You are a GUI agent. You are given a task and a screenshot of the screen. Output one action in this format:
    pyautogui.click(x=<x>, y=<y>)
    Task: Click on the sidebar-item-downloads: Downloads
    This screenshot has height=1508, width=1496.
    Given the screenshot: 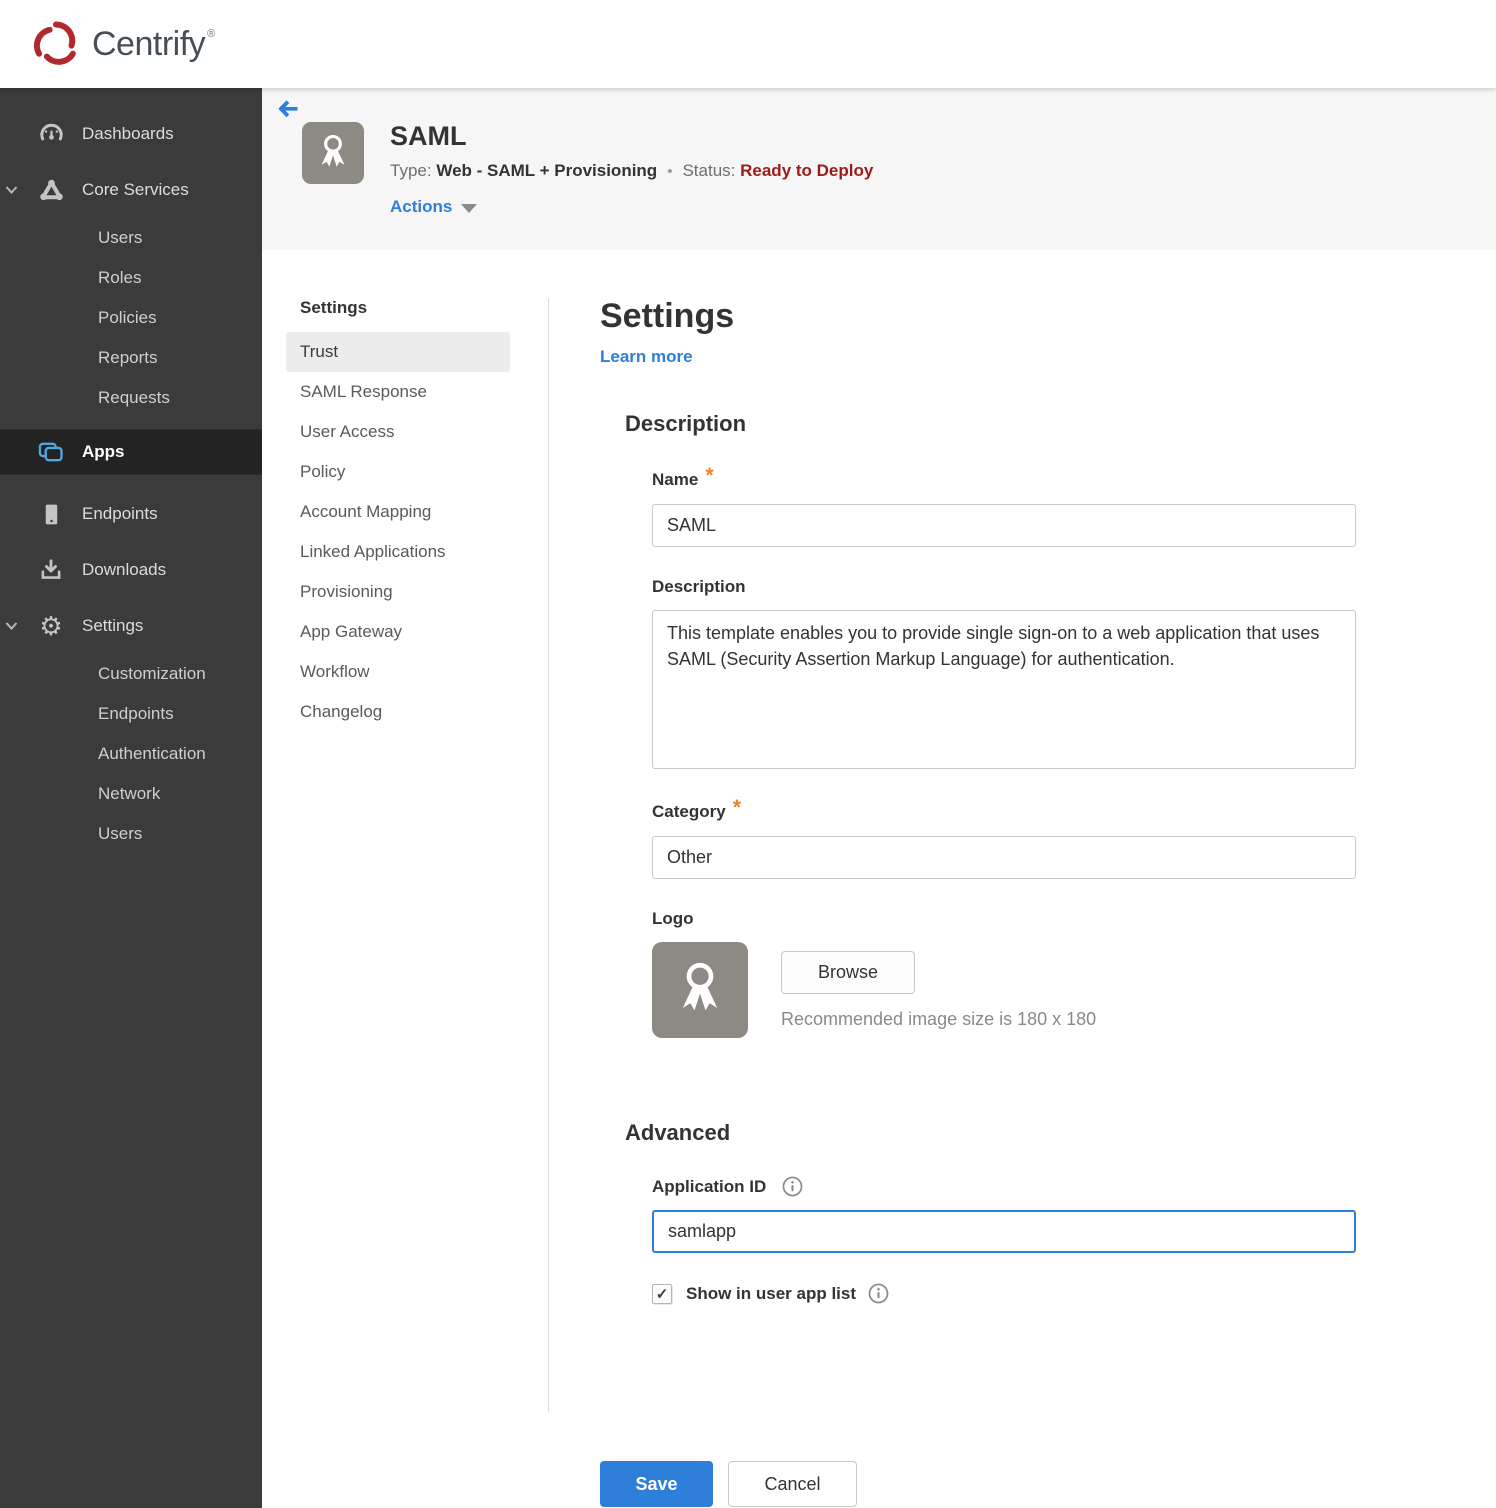 What is the action you would take?
    pyautogui.click(x=131, y=570)
    